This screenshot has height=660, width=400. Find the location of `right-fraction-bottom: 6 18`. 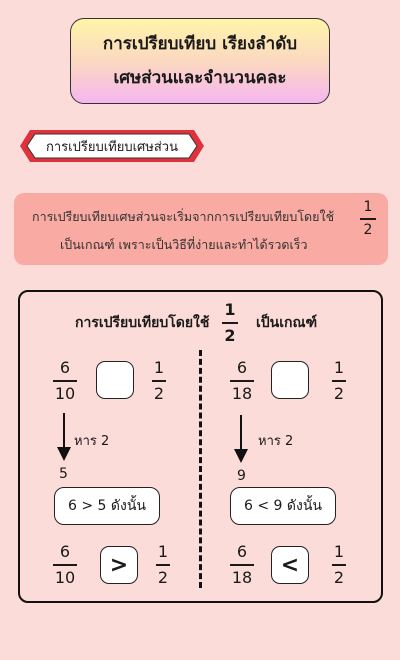

right-fraction-bottom: 6 18 is located at coordinates (242, 565).